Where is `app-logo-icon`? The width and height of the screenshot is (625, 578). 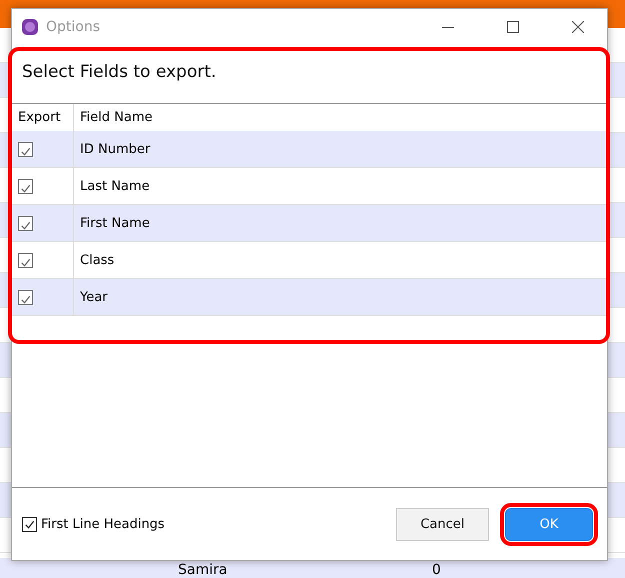 app-logo-icon is located at coordinates (30, 27).